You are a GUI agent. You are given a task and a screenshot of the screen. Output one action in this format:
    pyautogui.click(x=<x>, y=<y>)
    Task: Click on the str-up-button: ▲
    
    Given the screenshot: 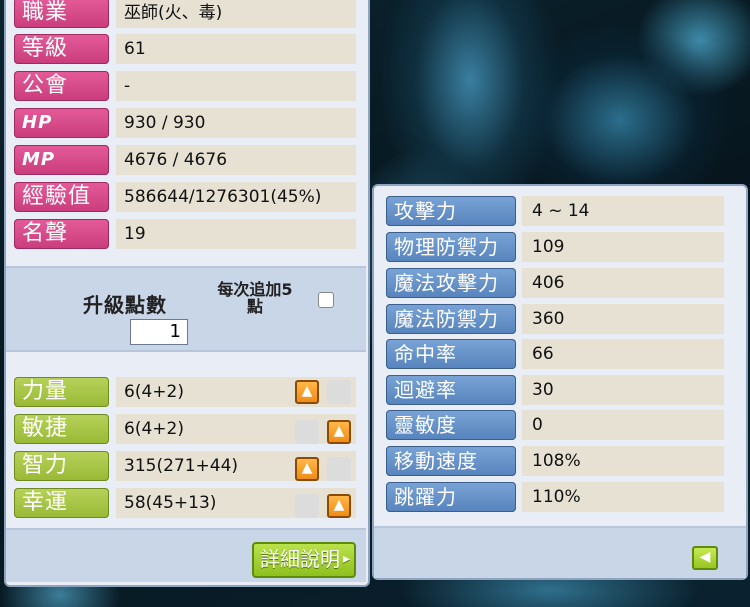 What is the action you would take?
    pyautogui.click(x=307, y=392)
    